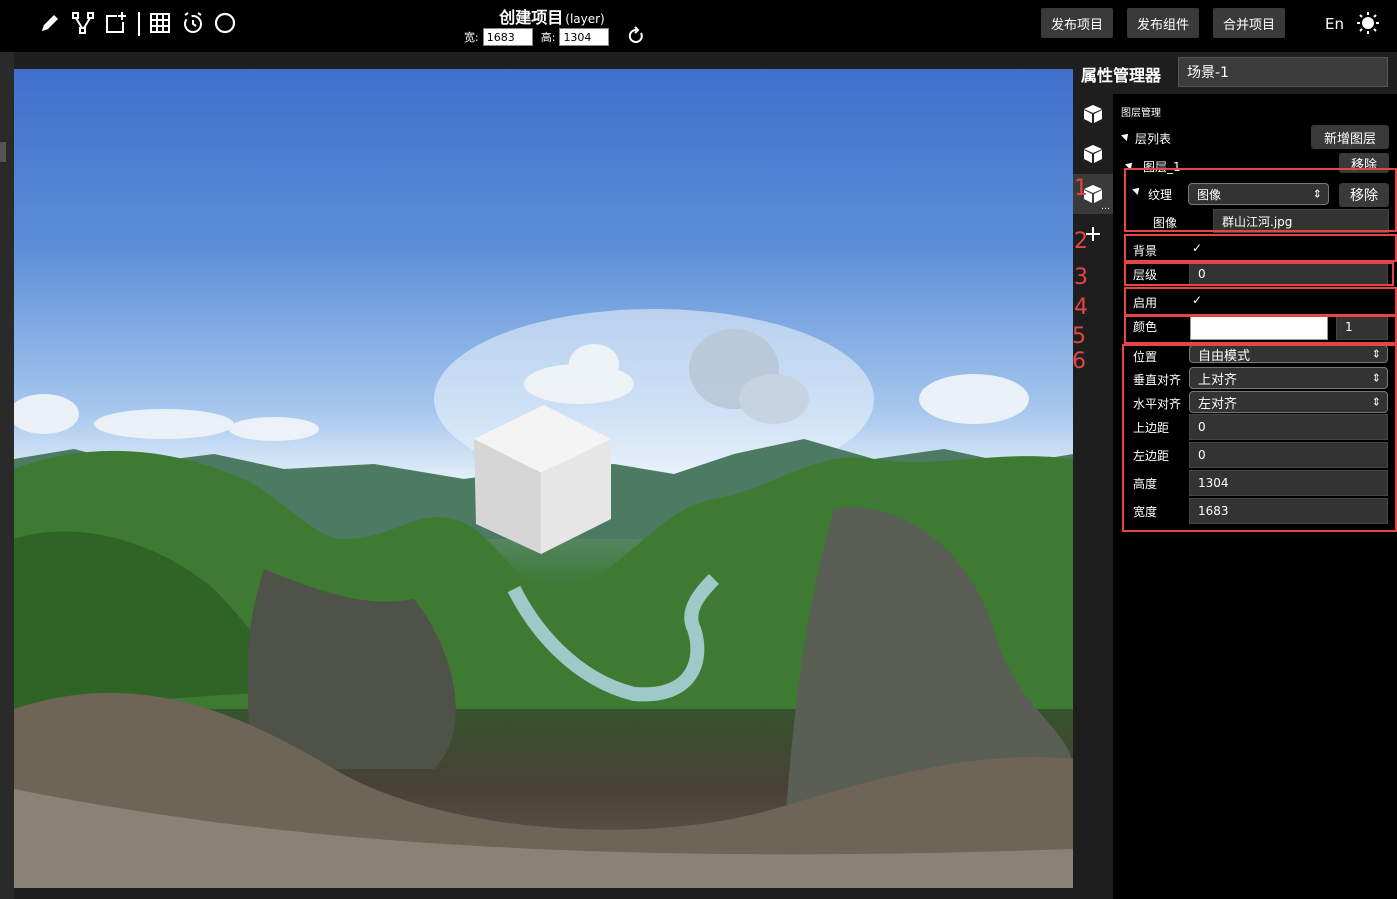 This screenshot has height=899, width=1397. Describe the element at coordinates (1160, 195) in the screenshot. I see `texture-label: 纹理` at that location.